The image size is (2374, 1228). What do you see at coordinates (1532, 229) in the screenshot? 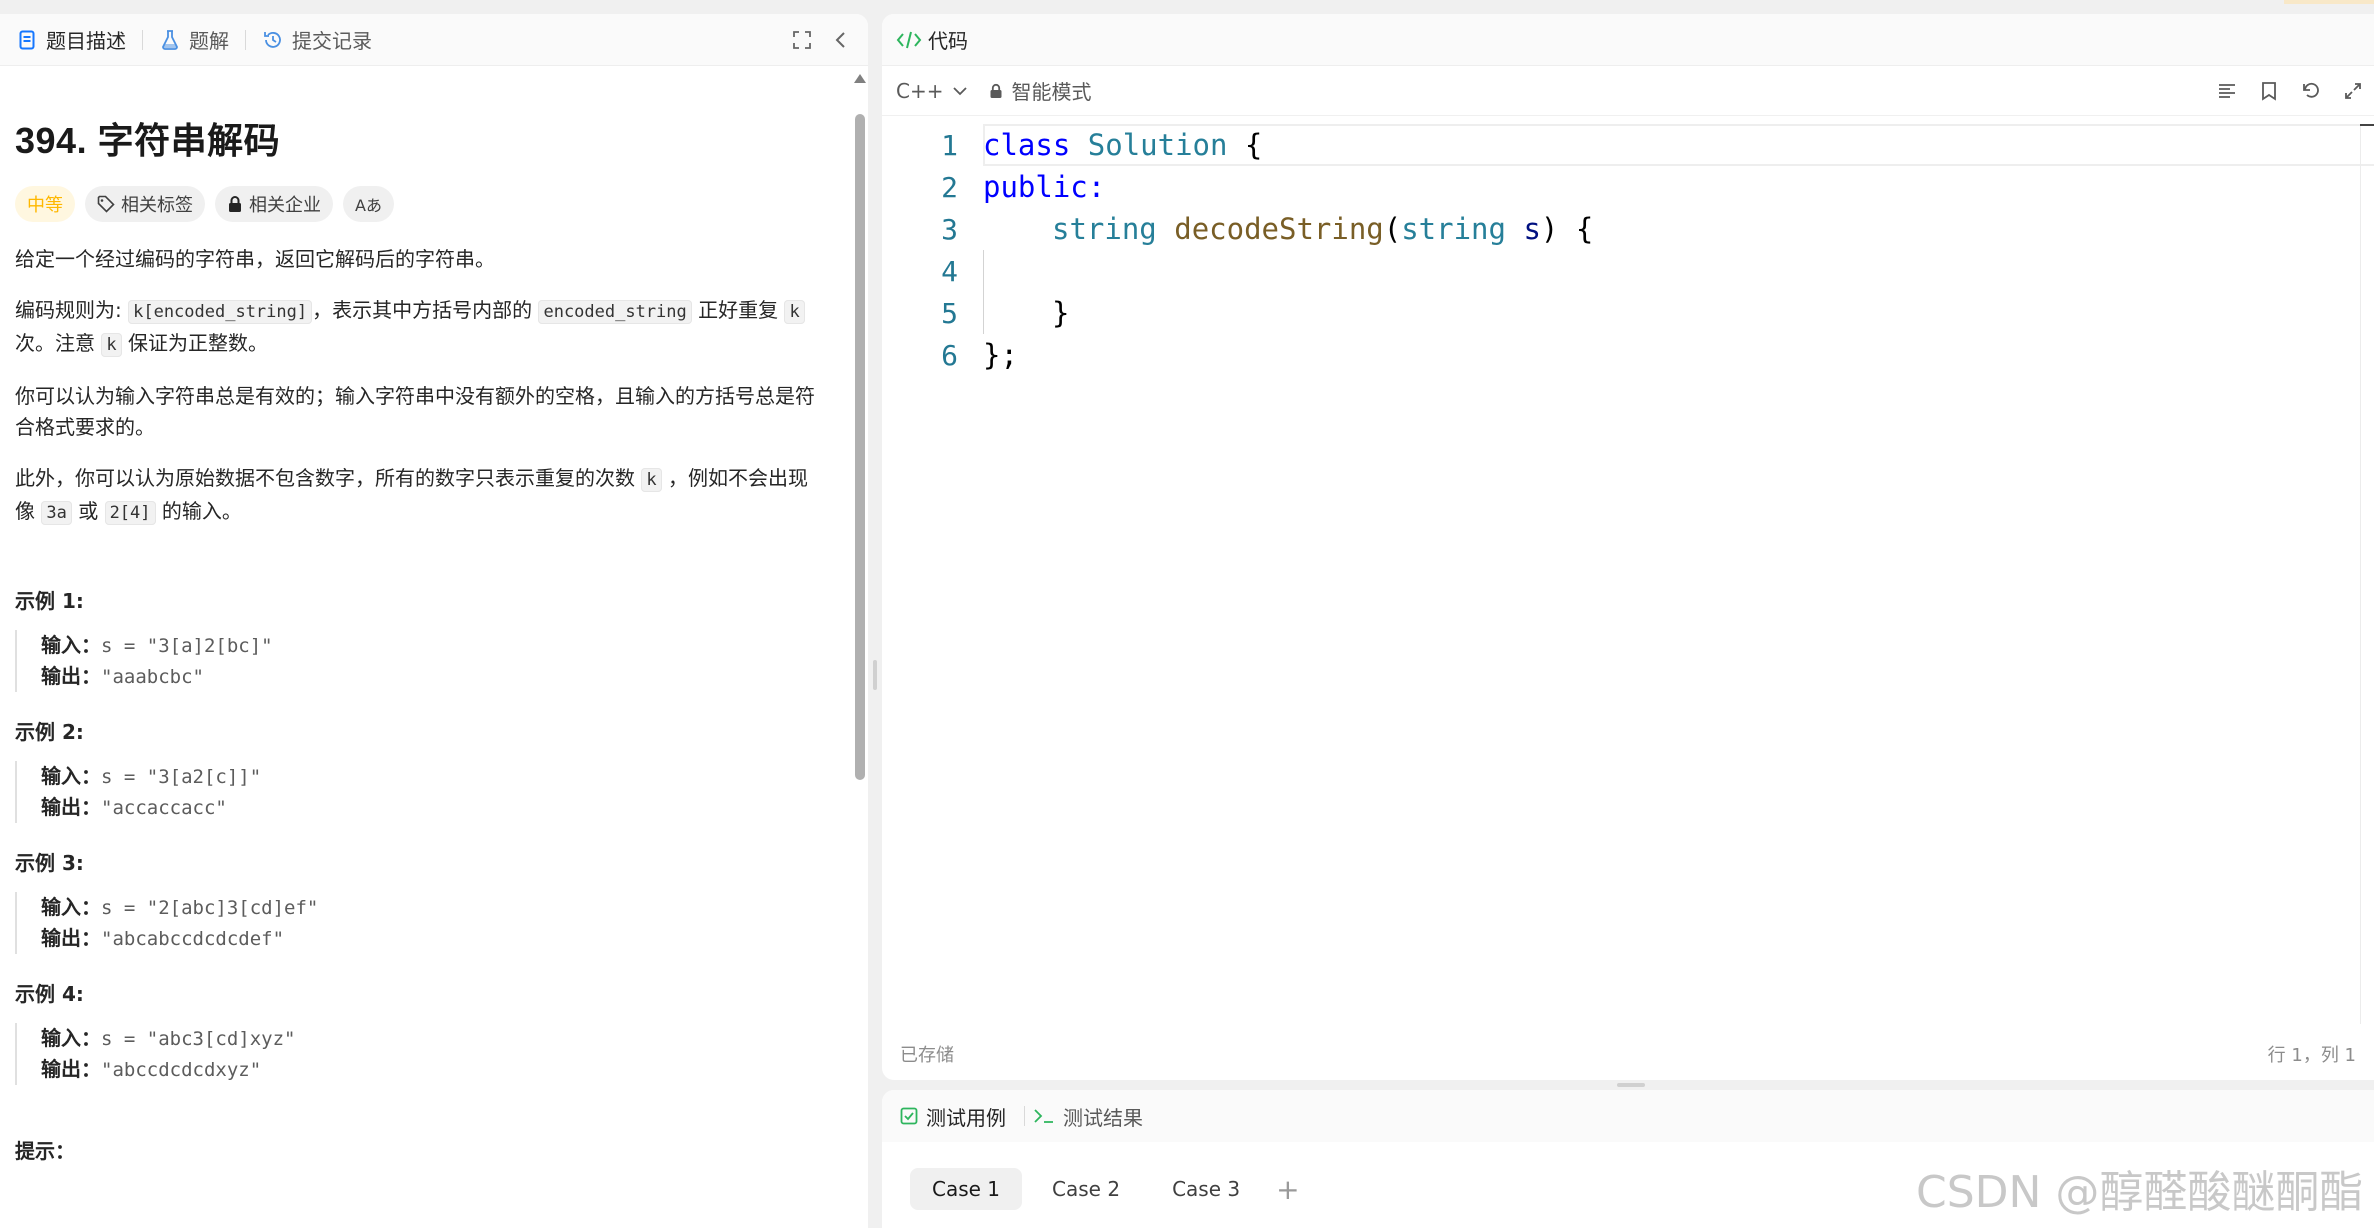
I see `parameter-name: s` at bounding box center [1532, 229].